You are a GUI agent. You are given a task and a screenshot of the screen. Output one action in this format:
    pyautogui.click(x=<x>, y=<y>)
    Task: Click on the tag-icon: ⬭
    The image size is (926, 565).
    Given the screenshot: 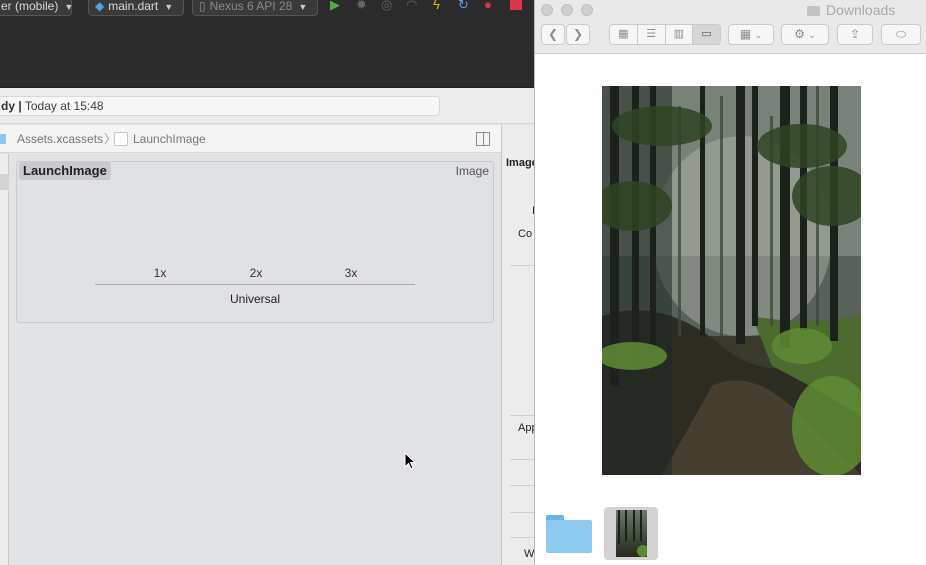 What is the action you would take?
    pyautogui.click(x=901, y=34)
    